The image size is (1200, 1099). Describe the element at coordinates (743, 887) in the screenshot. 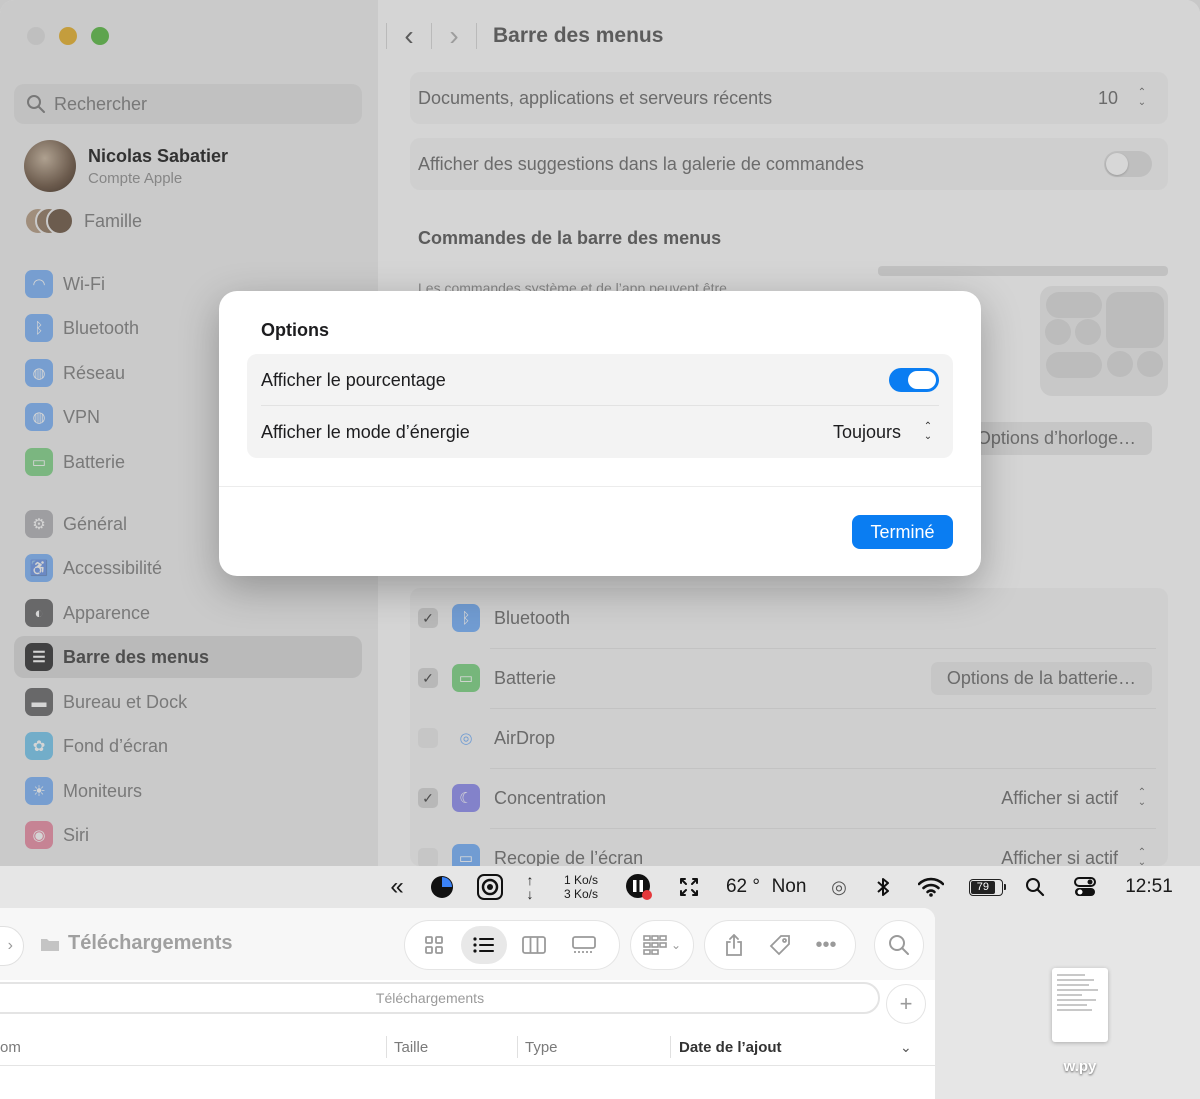

I see `weather-temp: 62 °` at that location.